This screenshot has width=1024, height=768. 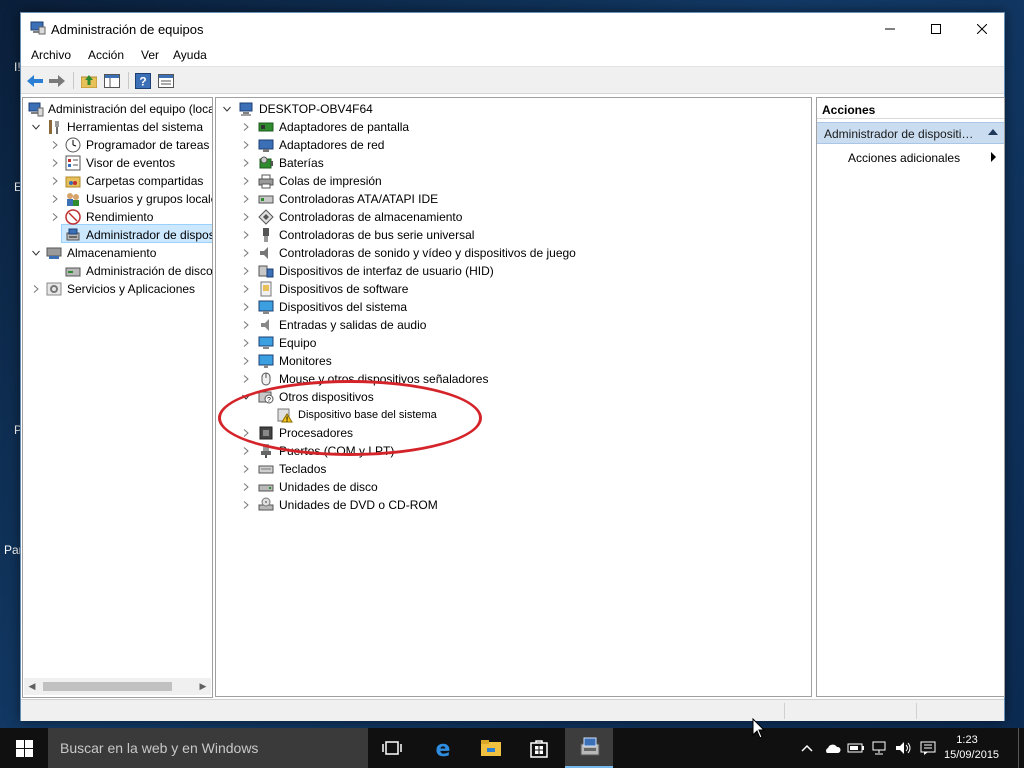 What do you see at coordinates (513, 217) in the screenshot?
I see `device-category-row: Controladoras de almacenamiento` at bounding box center [513, 217].